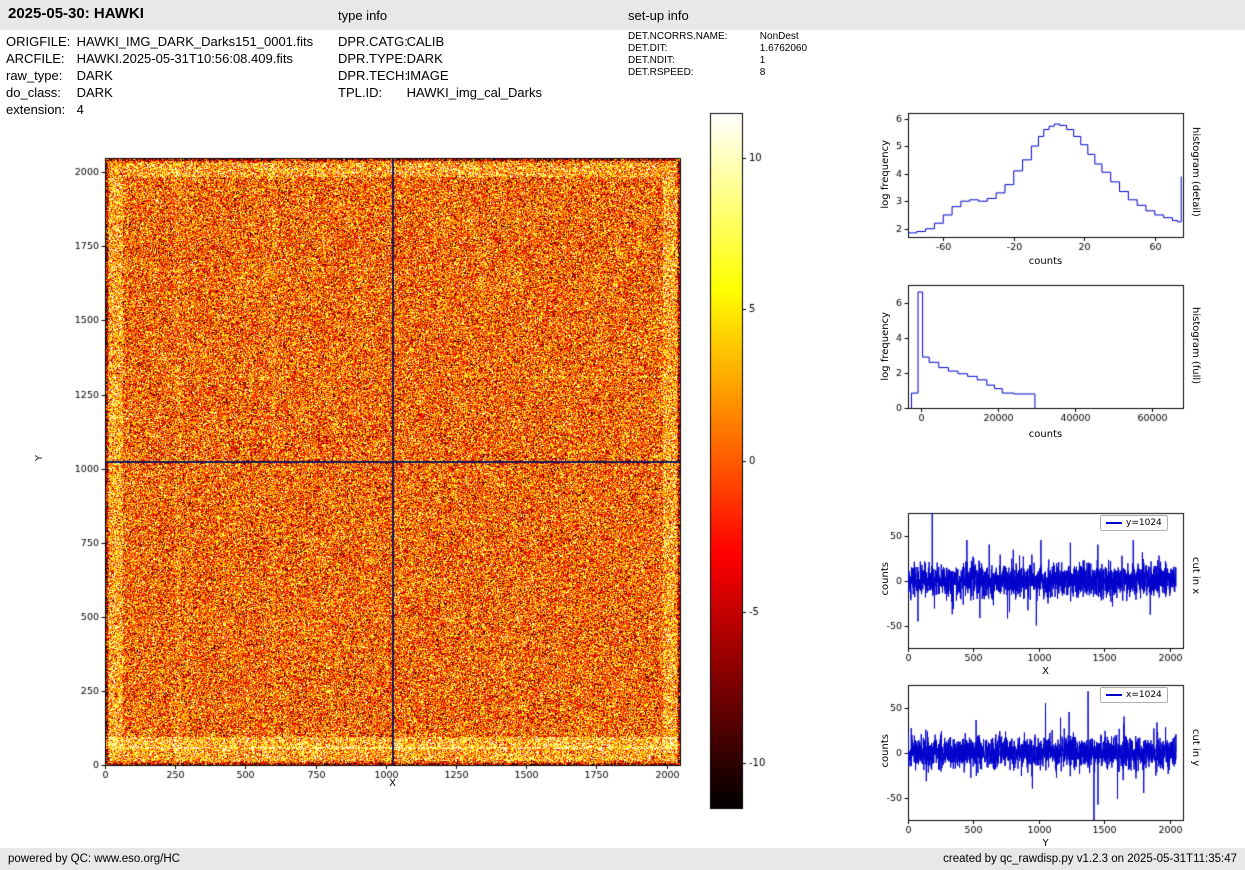 Image resolution: width=1245 pixels, height=870 pixels. Describe the element at coordinates (622, 15) in the screenshot. I see `header-bar: 2025-05-30: HAWKI type info set-up info` at that location.